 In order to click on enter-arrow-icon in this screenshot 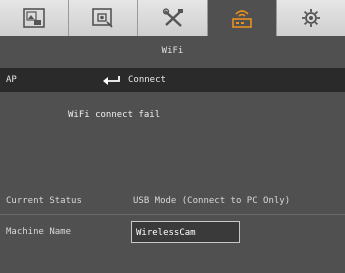, I will do `click(111, 80)`.